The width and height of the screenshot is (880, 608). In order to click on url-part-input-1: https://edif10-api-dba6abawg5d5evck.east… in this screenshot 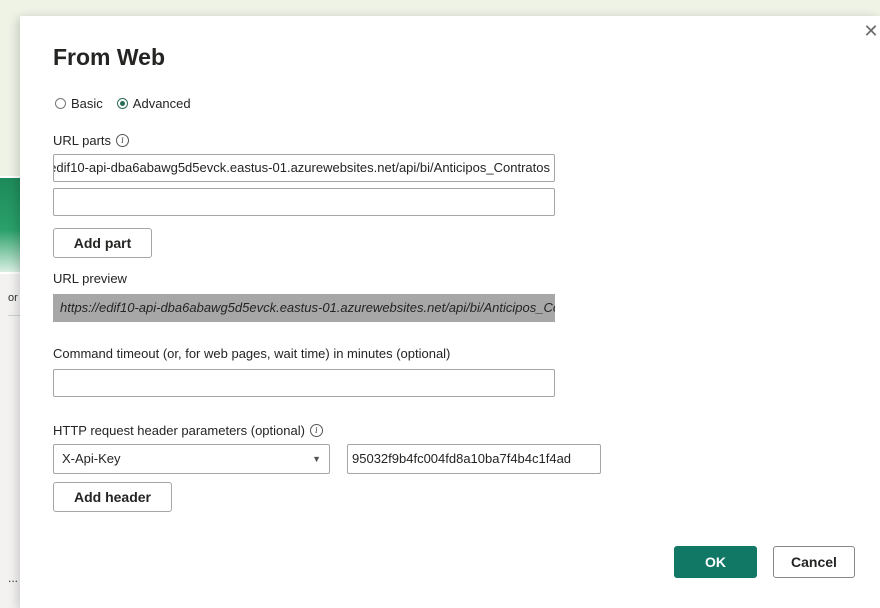, I will do `click(304, 168)`.